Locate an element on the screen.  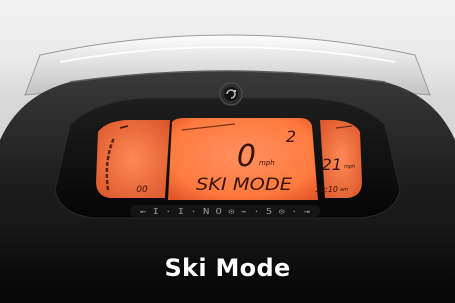
clock-readout: 10:10 is located at coordinates (326, 189).